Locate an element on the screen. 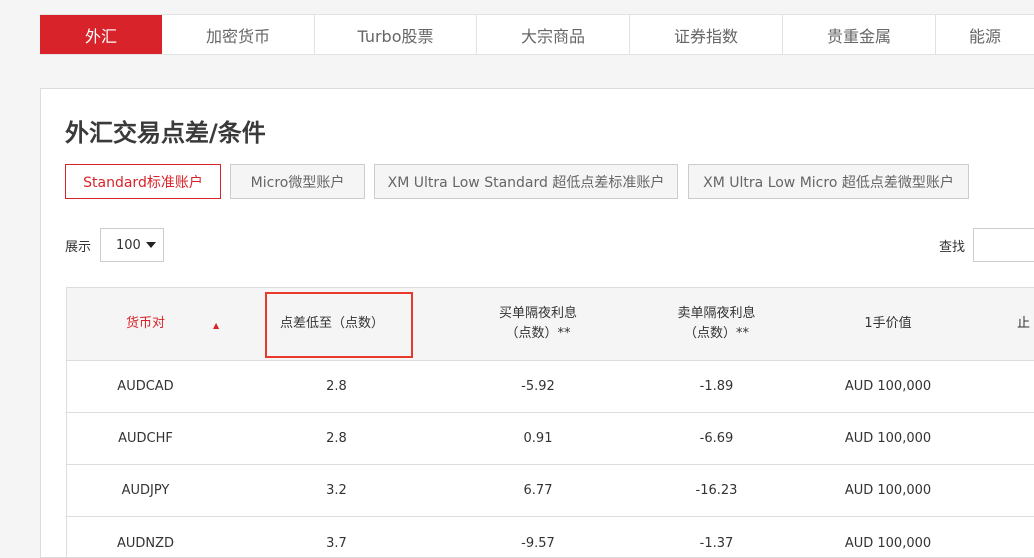 This screenshot has height=558, width=1034. tab-energy: 能源 is located at coordinates (985, 34).